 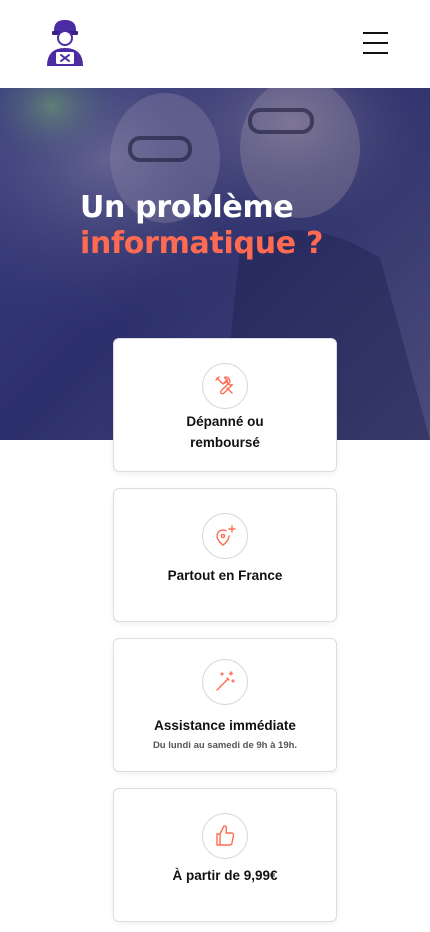 What do you see at coordinates (215, 44) in the screenshot?
I see `site-header` at bounding box center [215, 44].